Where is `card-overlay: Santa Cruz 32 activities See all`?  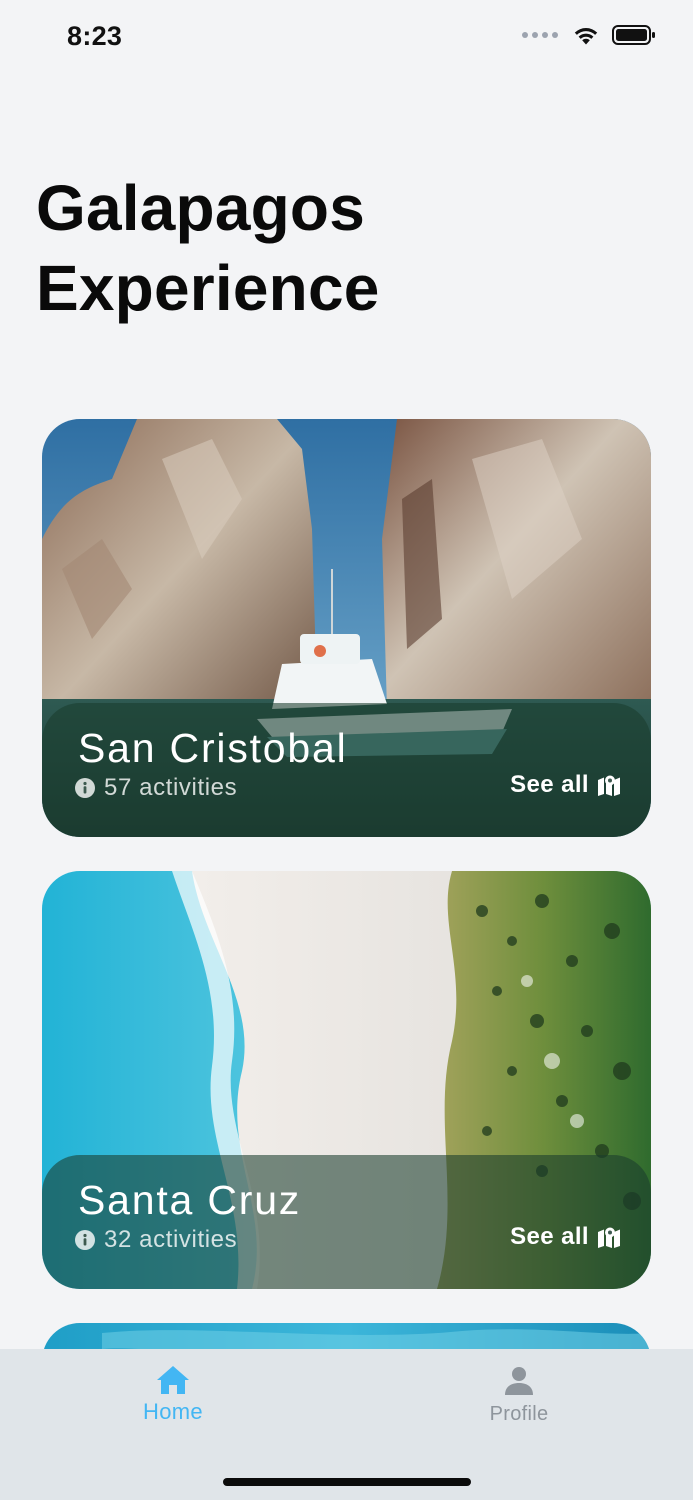
card-overlay: Santa Cruz 32 activities See all is located at coordinates (346, 1222).